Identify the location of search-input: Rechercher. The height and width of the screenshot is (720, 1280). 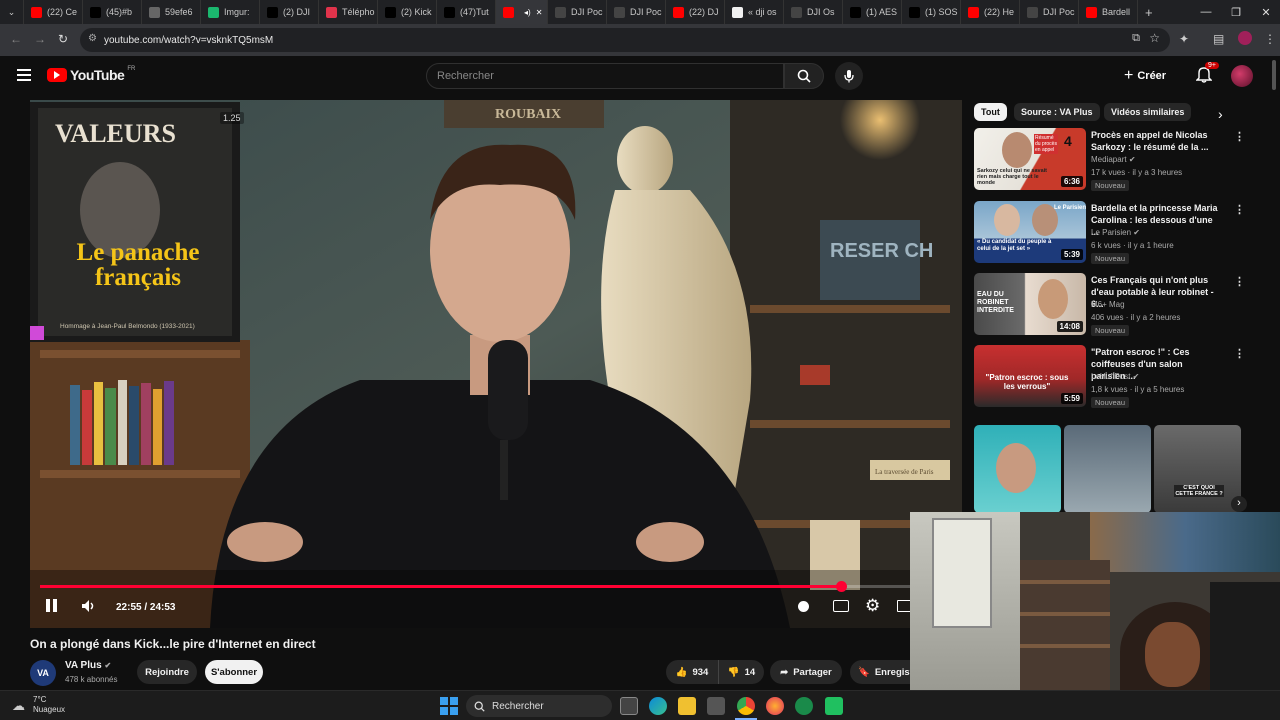
(605, 76).